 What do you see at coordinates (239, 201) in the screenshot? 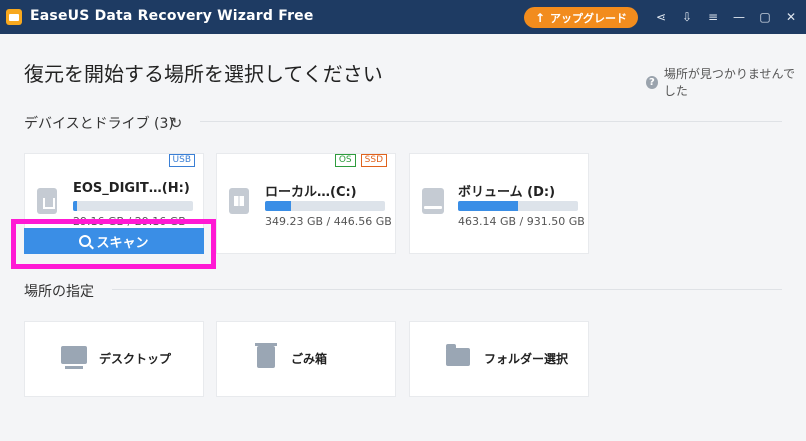
I see `os-drive-icon` at bounding box center [239, 201].